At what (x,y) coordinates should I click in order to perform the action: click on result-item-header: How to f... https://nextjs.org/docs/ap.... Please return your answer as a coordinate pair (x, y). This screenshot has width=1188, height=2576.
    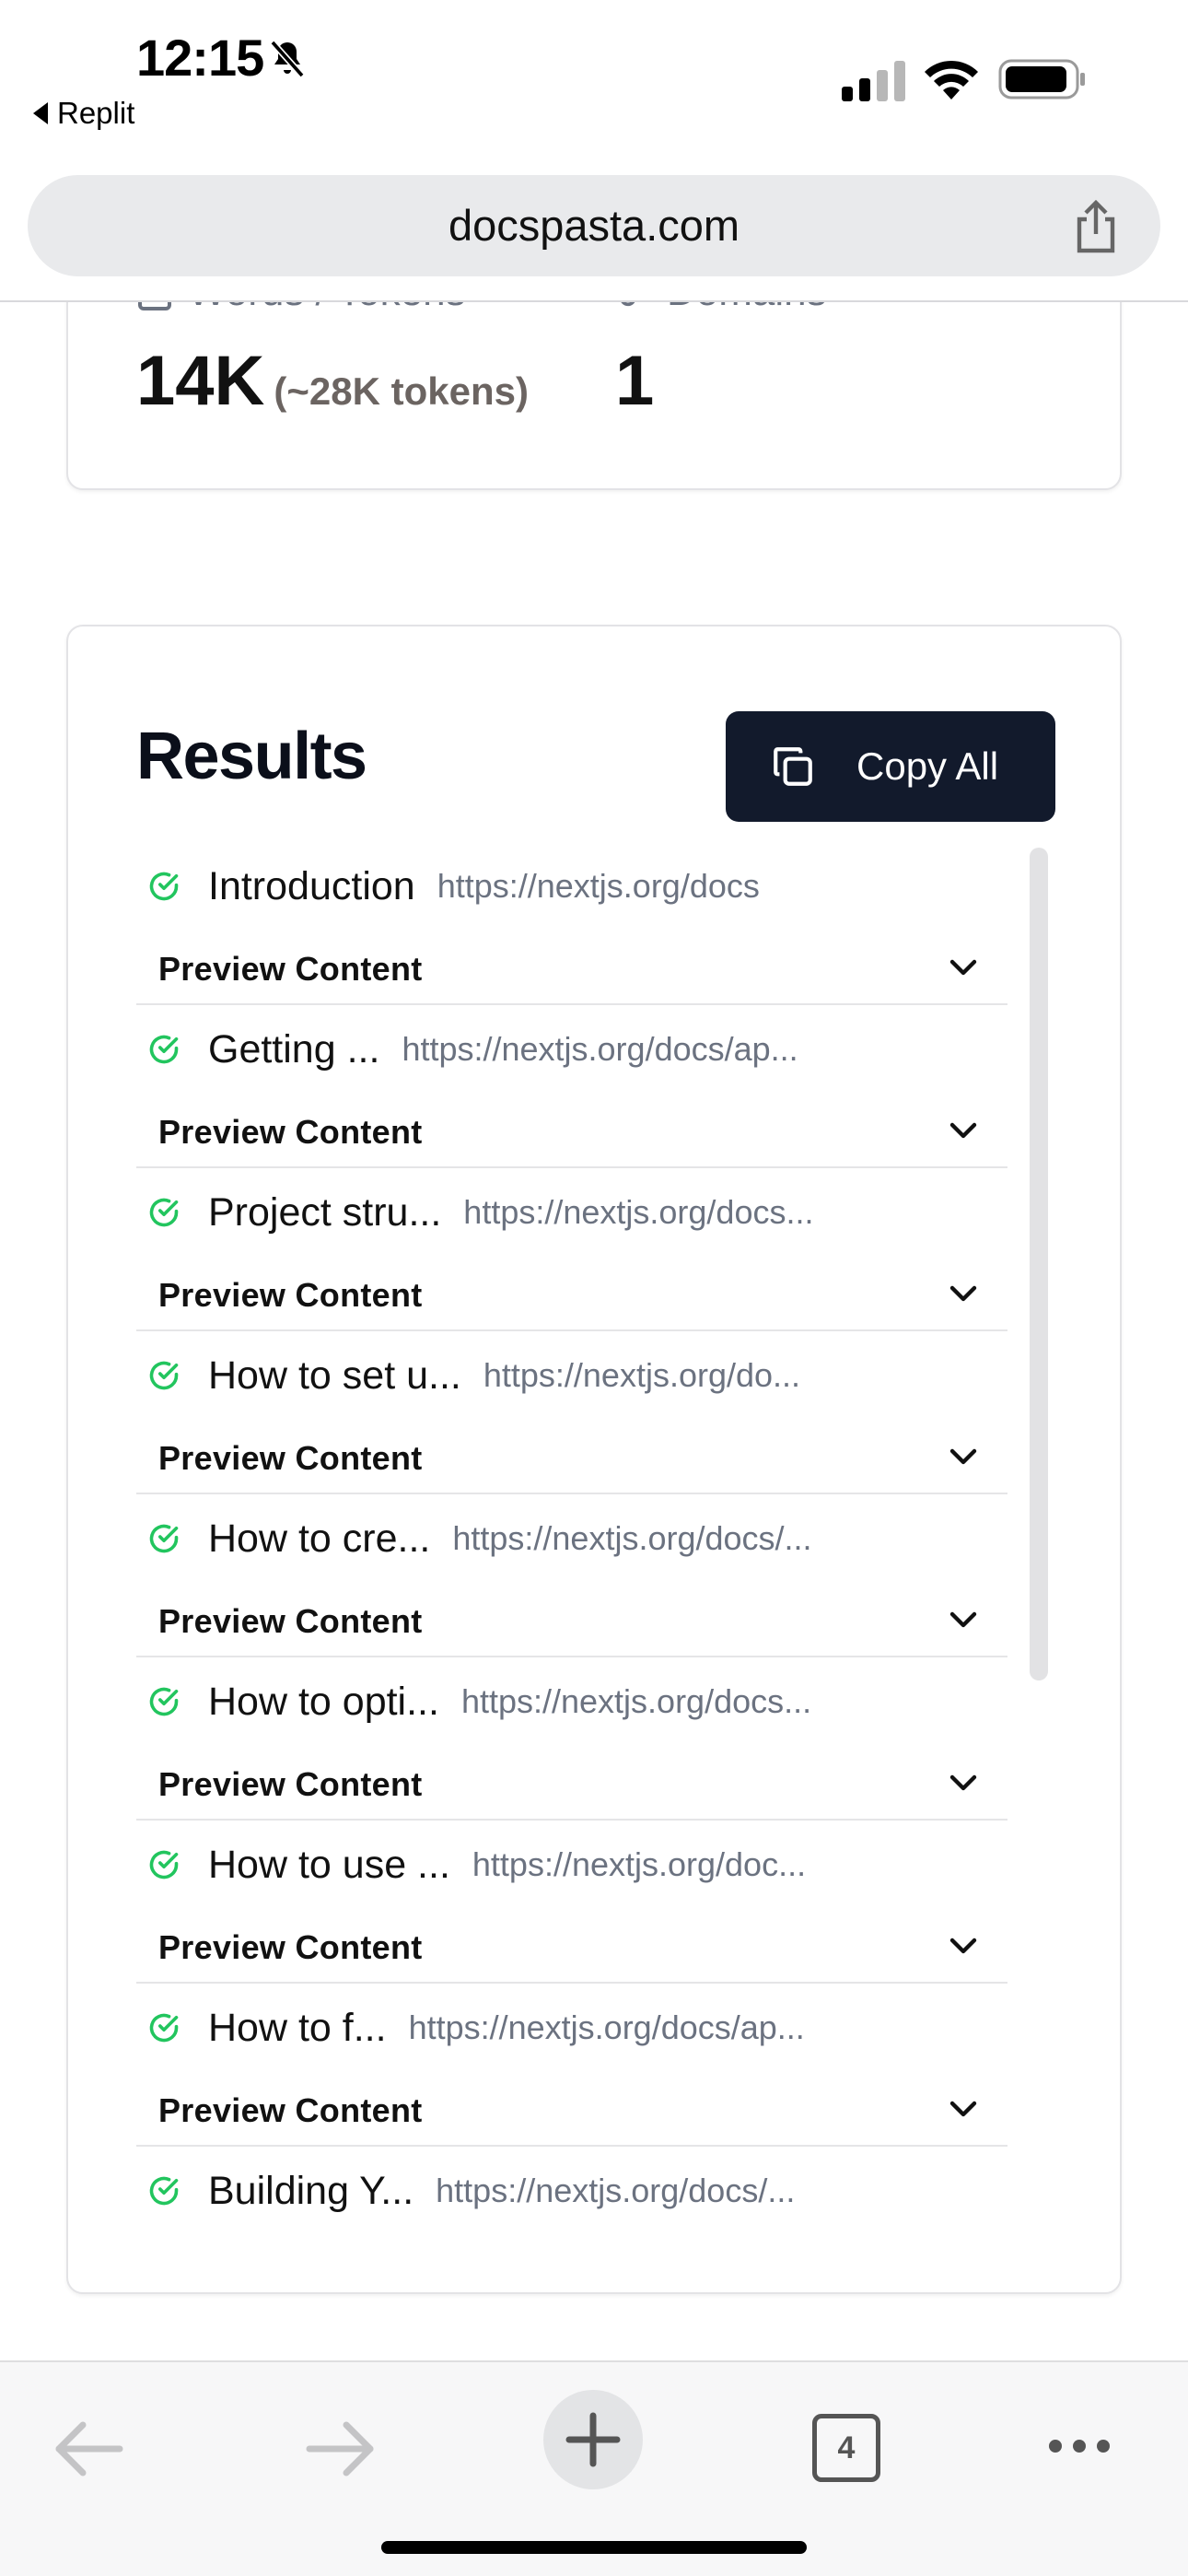
    Looking at the image, I should click on (572, 2027).